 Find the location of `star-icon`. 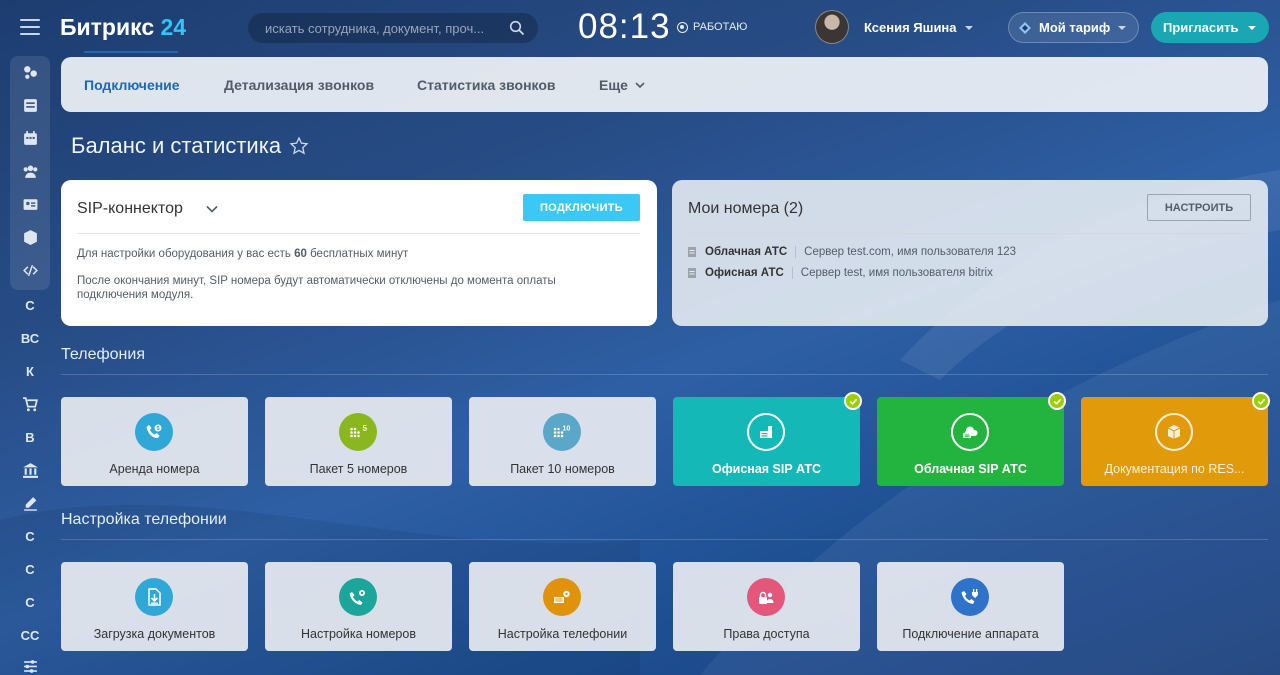

star-icon is located at coordinates (299, 146).